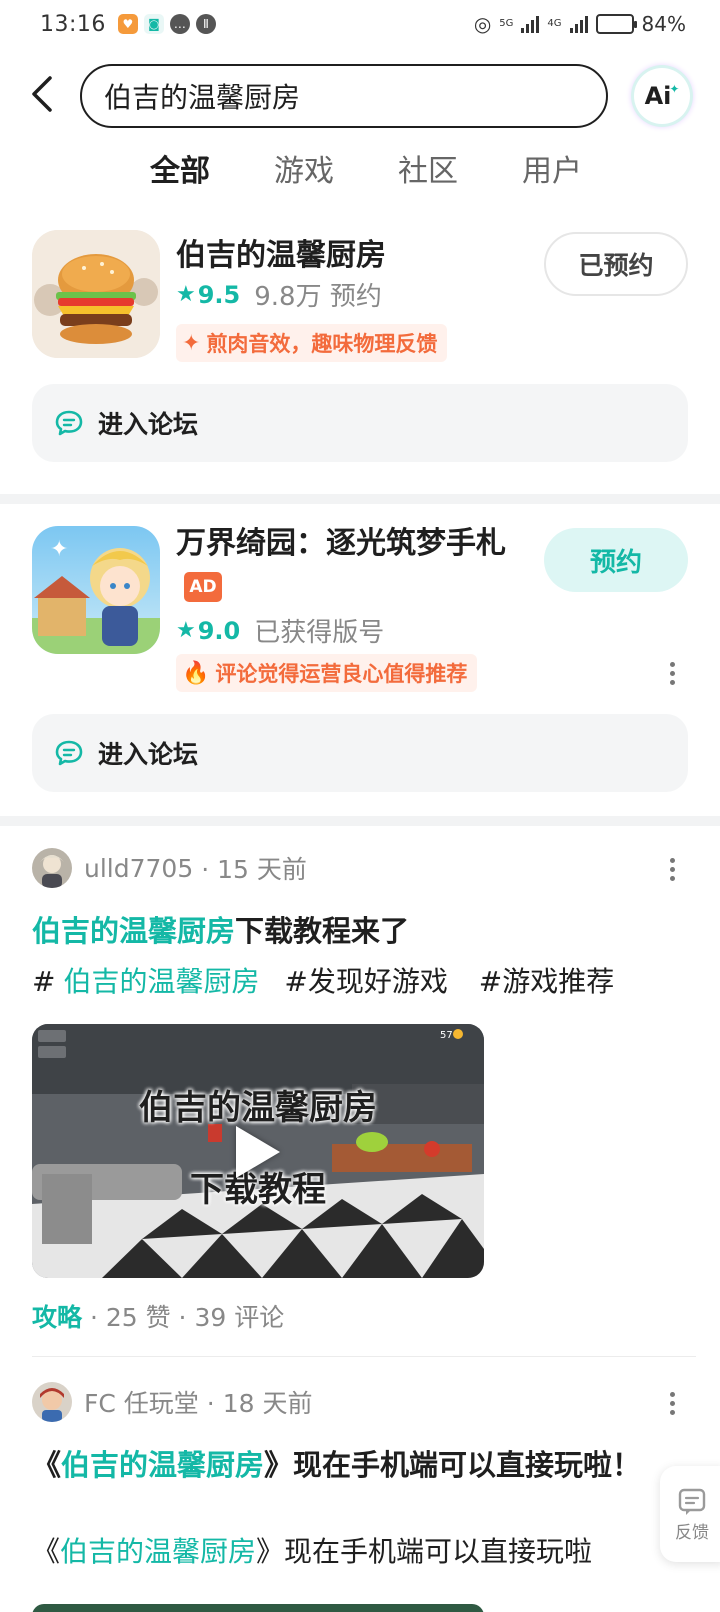 Image resolution: width=720 pixels, height=1612 pixels. What do you see at coordinates (616, 264) in the screenshot?
I see `reserved-button: 已预约` at bounding box center [616, 264].